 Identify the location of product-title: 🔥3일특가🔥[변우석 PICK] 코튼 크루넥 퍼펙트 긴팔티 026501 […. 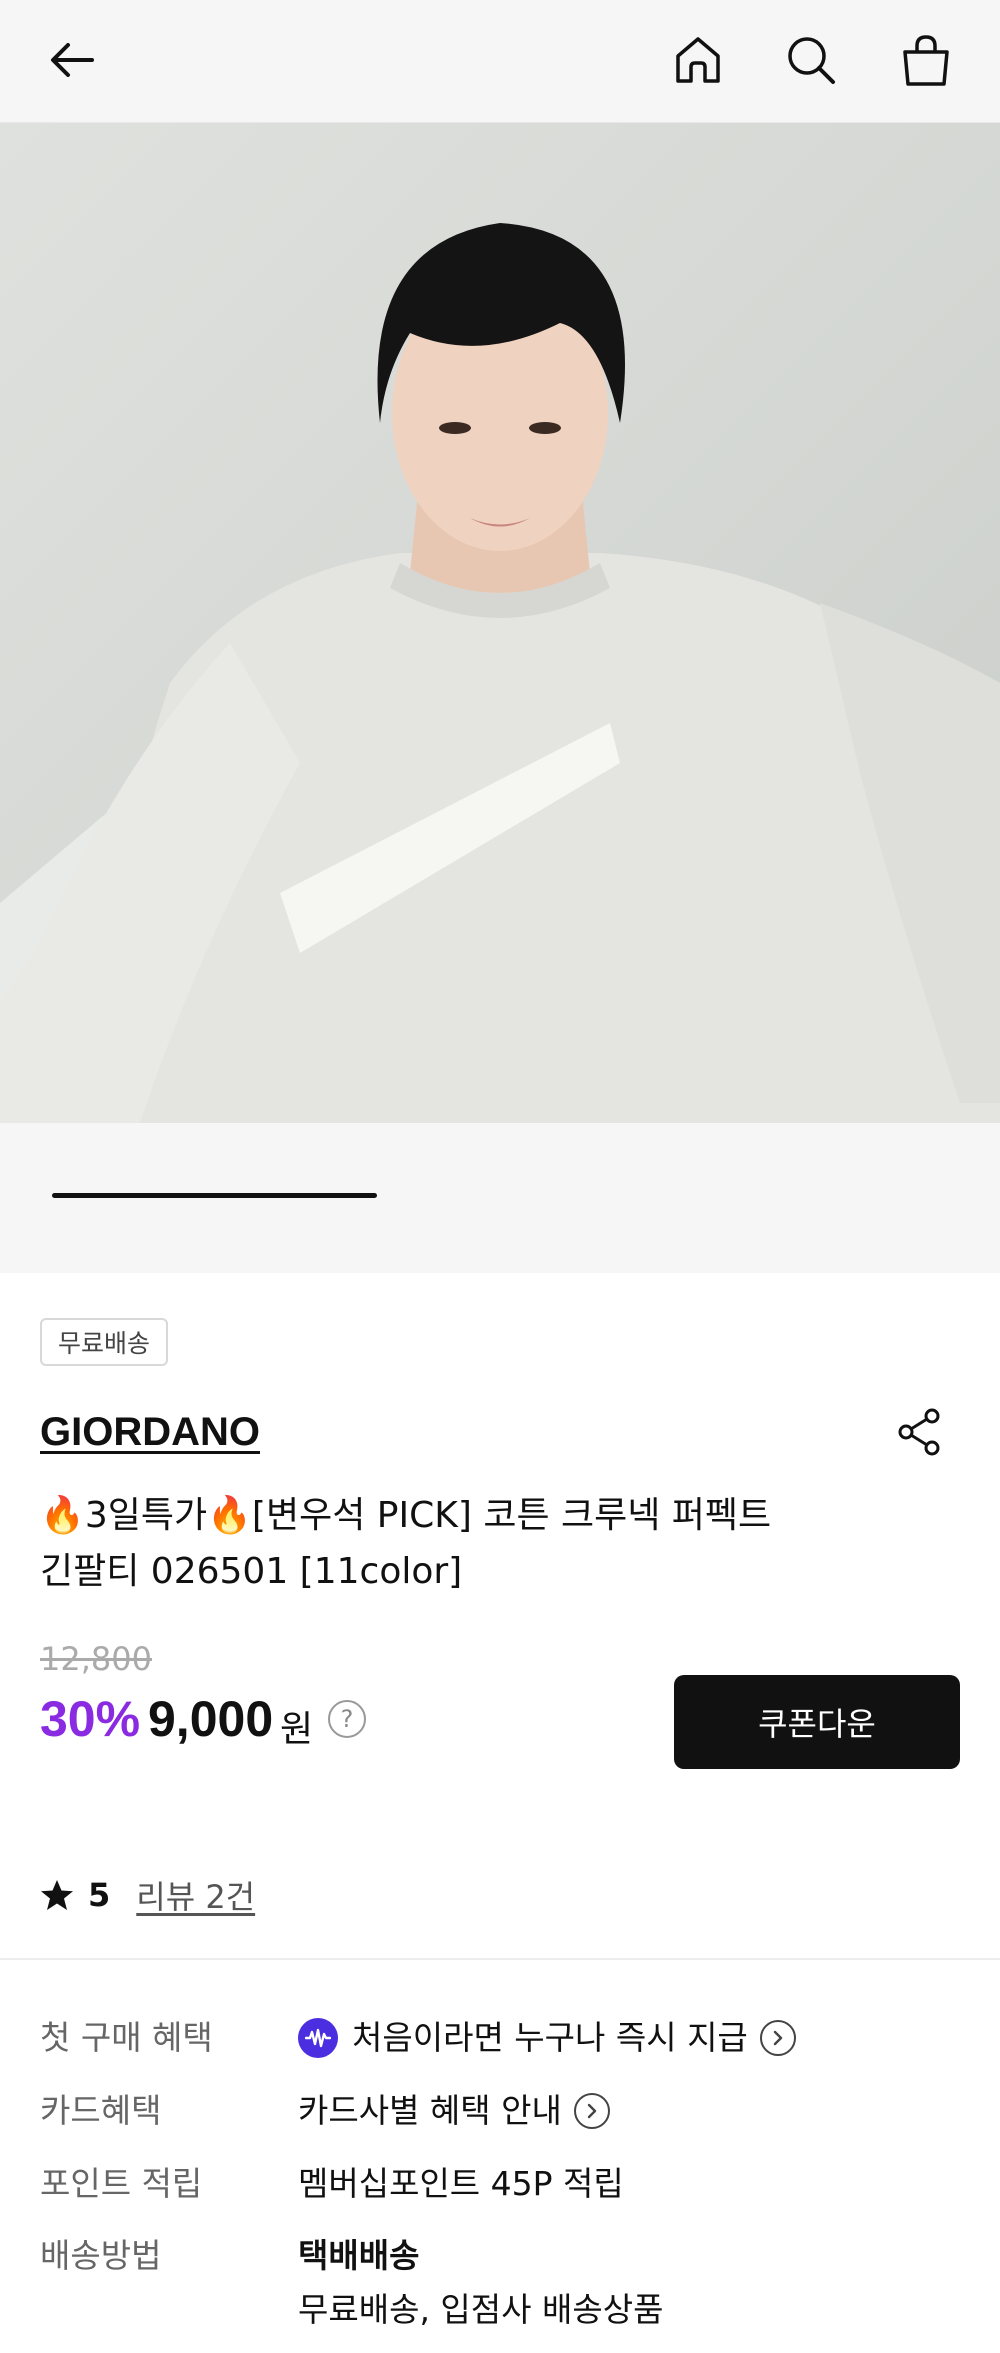
(406, 1543).